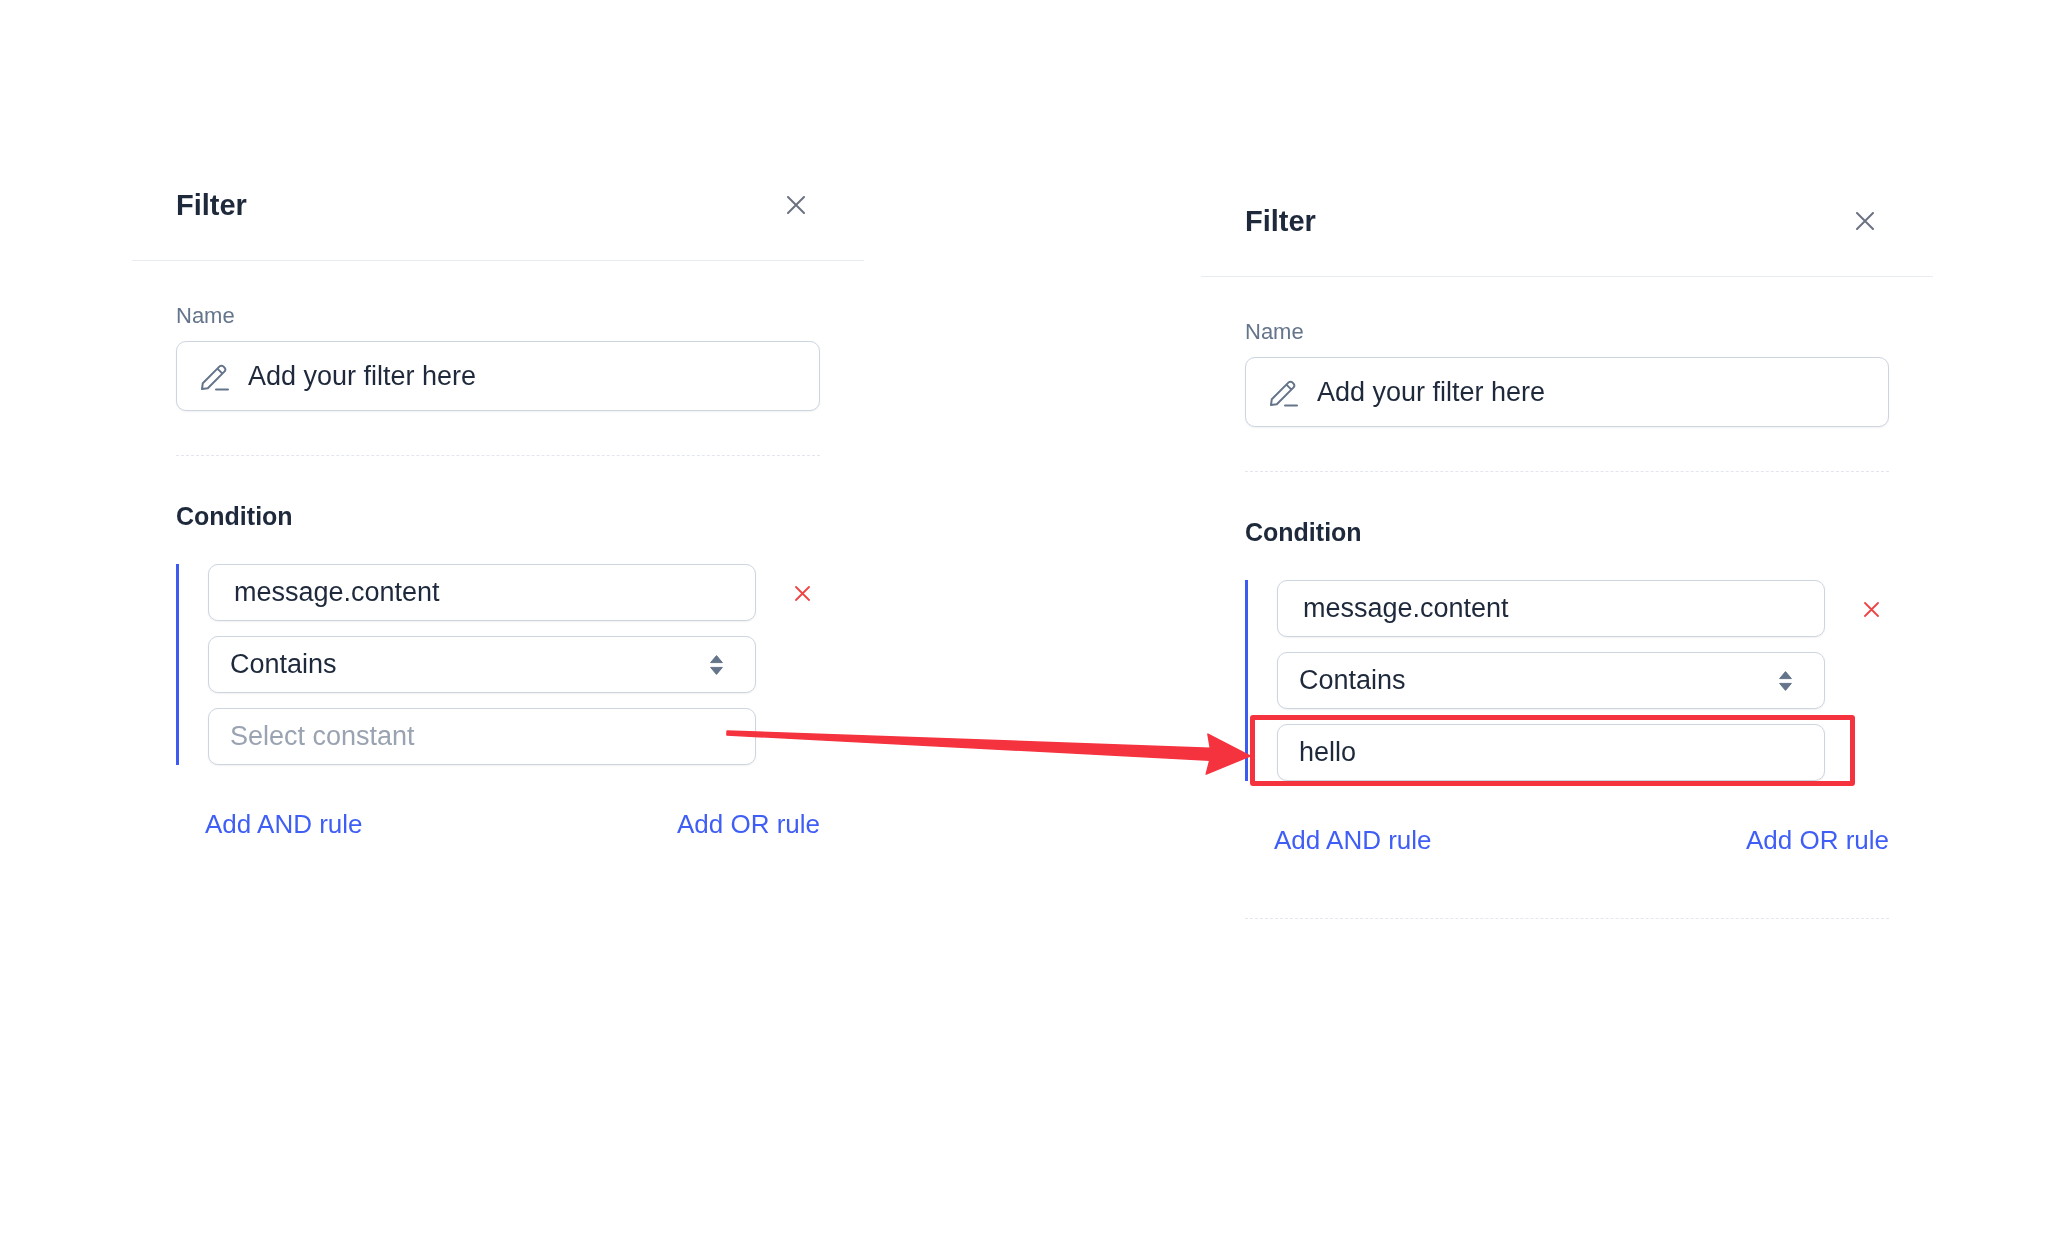  Describe the element at coordinates (1551, 752) in the screenshot. I see `constant-field: hello` at that location.